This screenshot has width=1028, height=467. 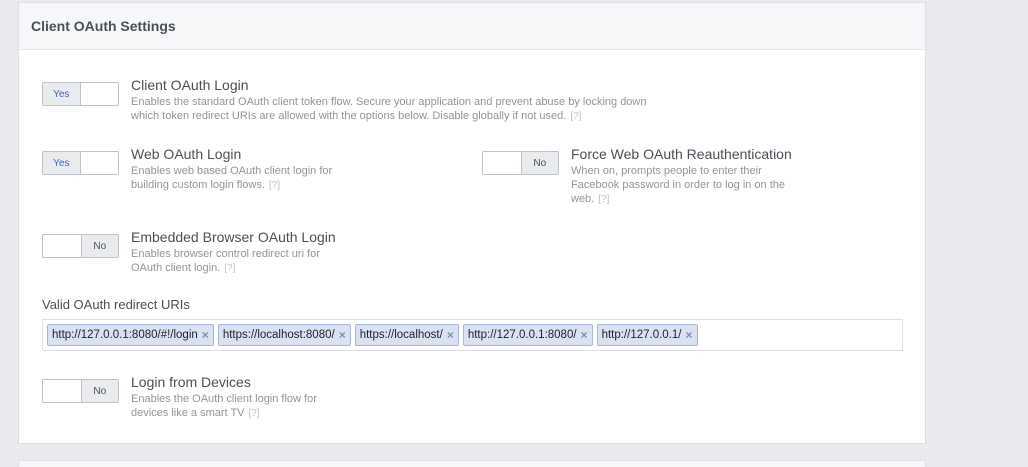 I want to click on login-from-devices-toggle: No, so click(x=80, y=391).